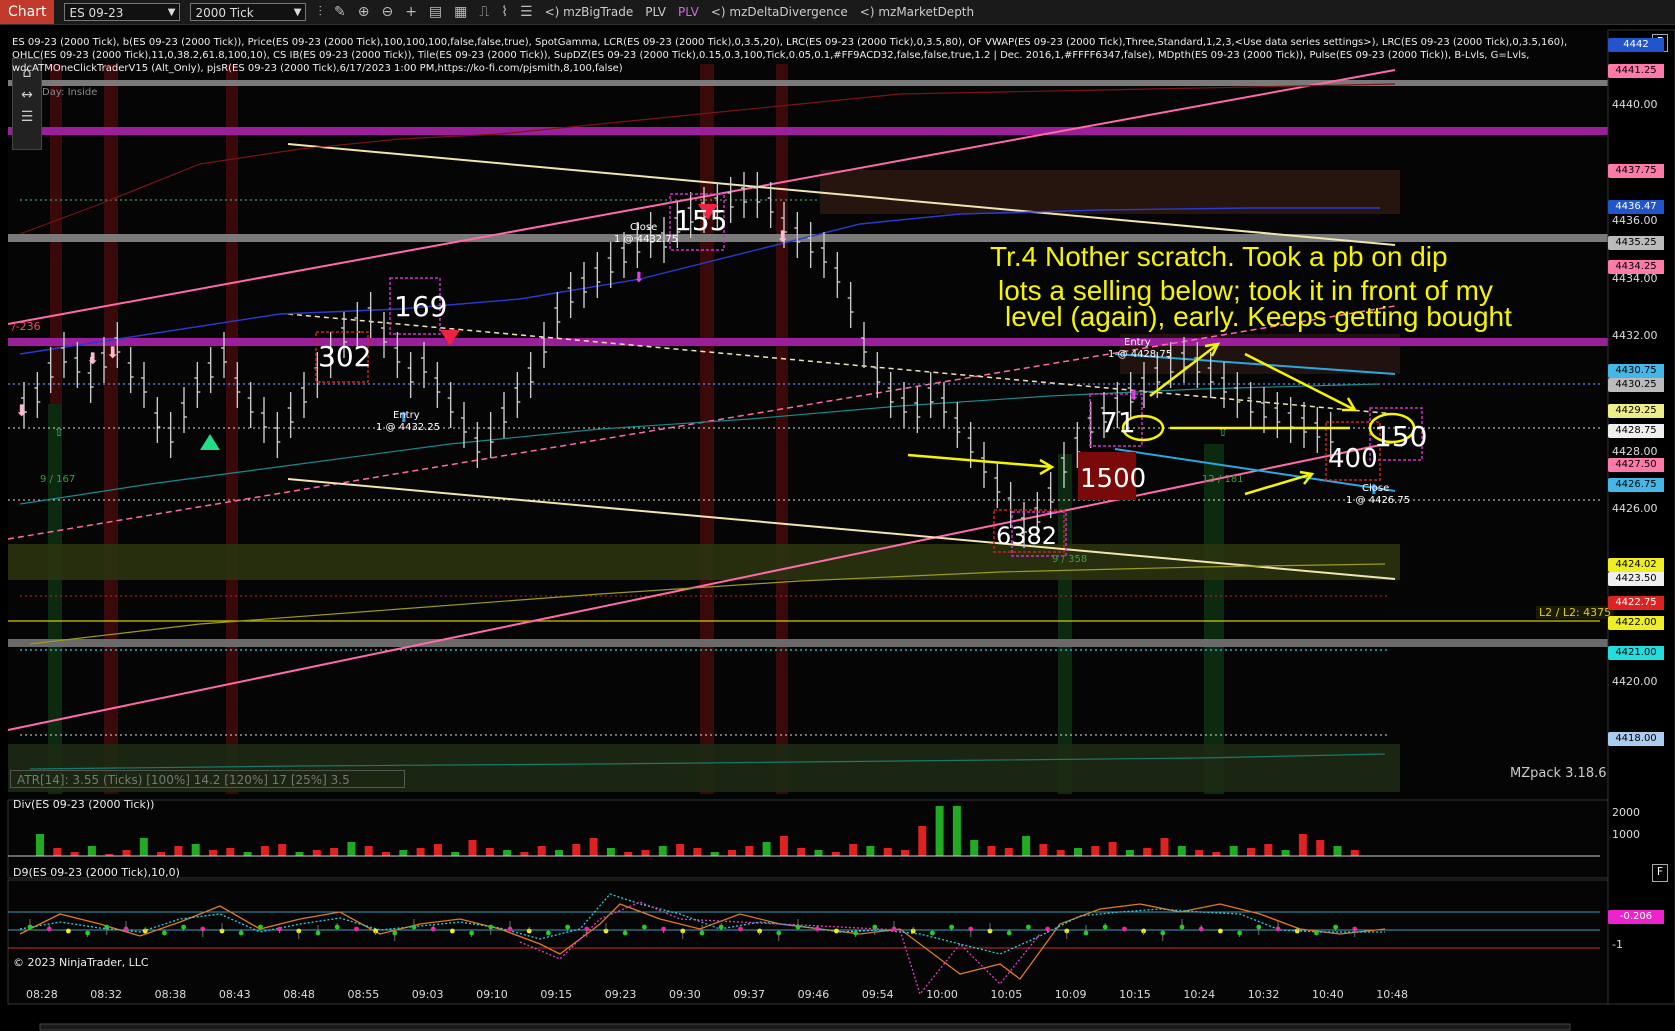  Describe the element at coordinates (701, 220) in the screenshot. I see `big-trade-155: 155` at that location.